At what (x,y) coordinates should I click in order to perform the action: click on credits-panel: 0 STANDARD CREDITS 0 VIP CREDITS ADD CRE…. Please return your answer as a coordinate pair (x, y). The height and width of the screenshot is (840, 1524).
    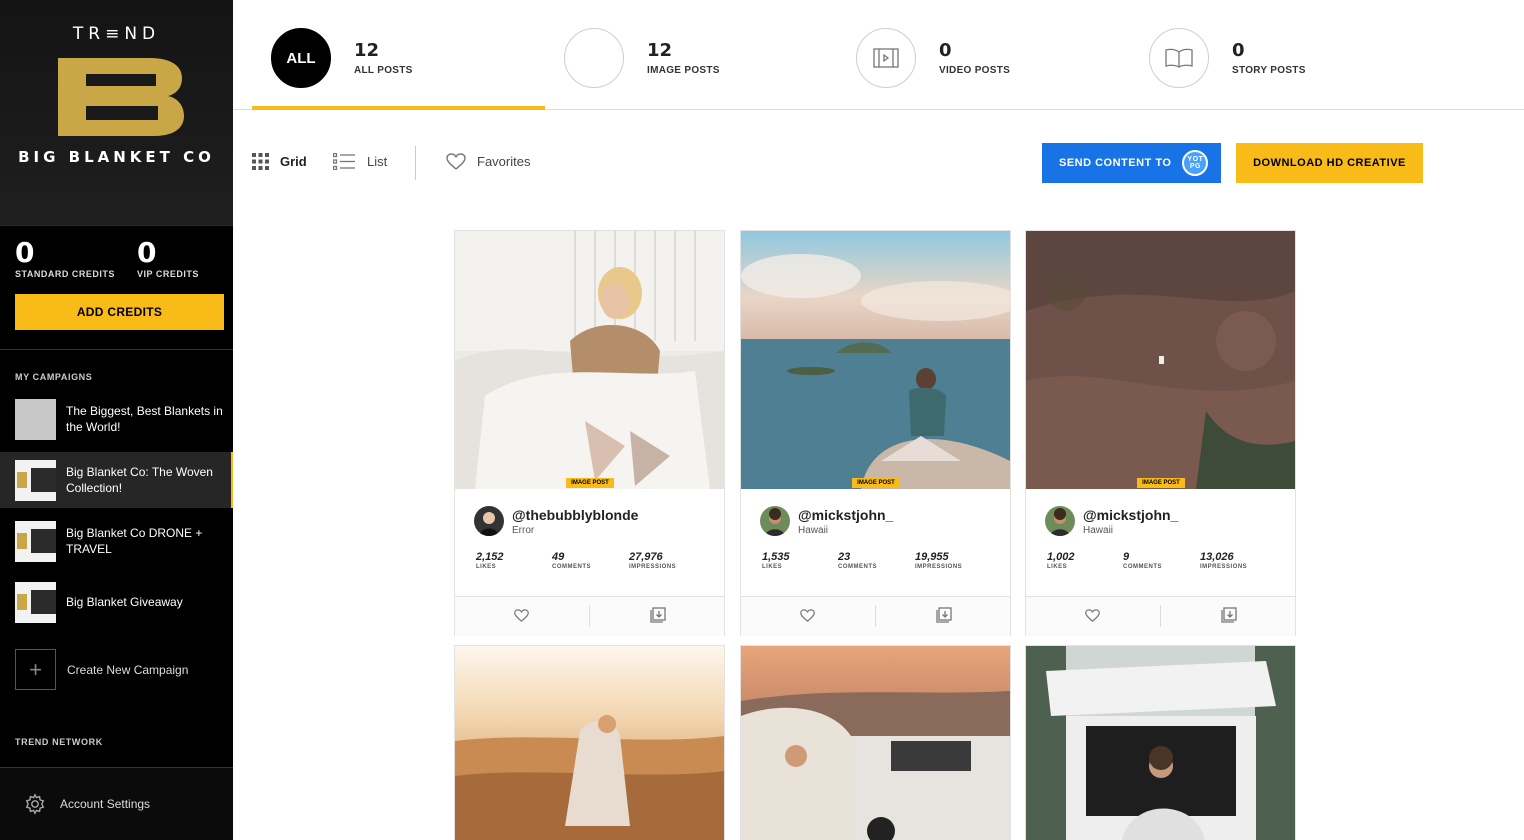
    Looking at the image, I should click on (116, 288).